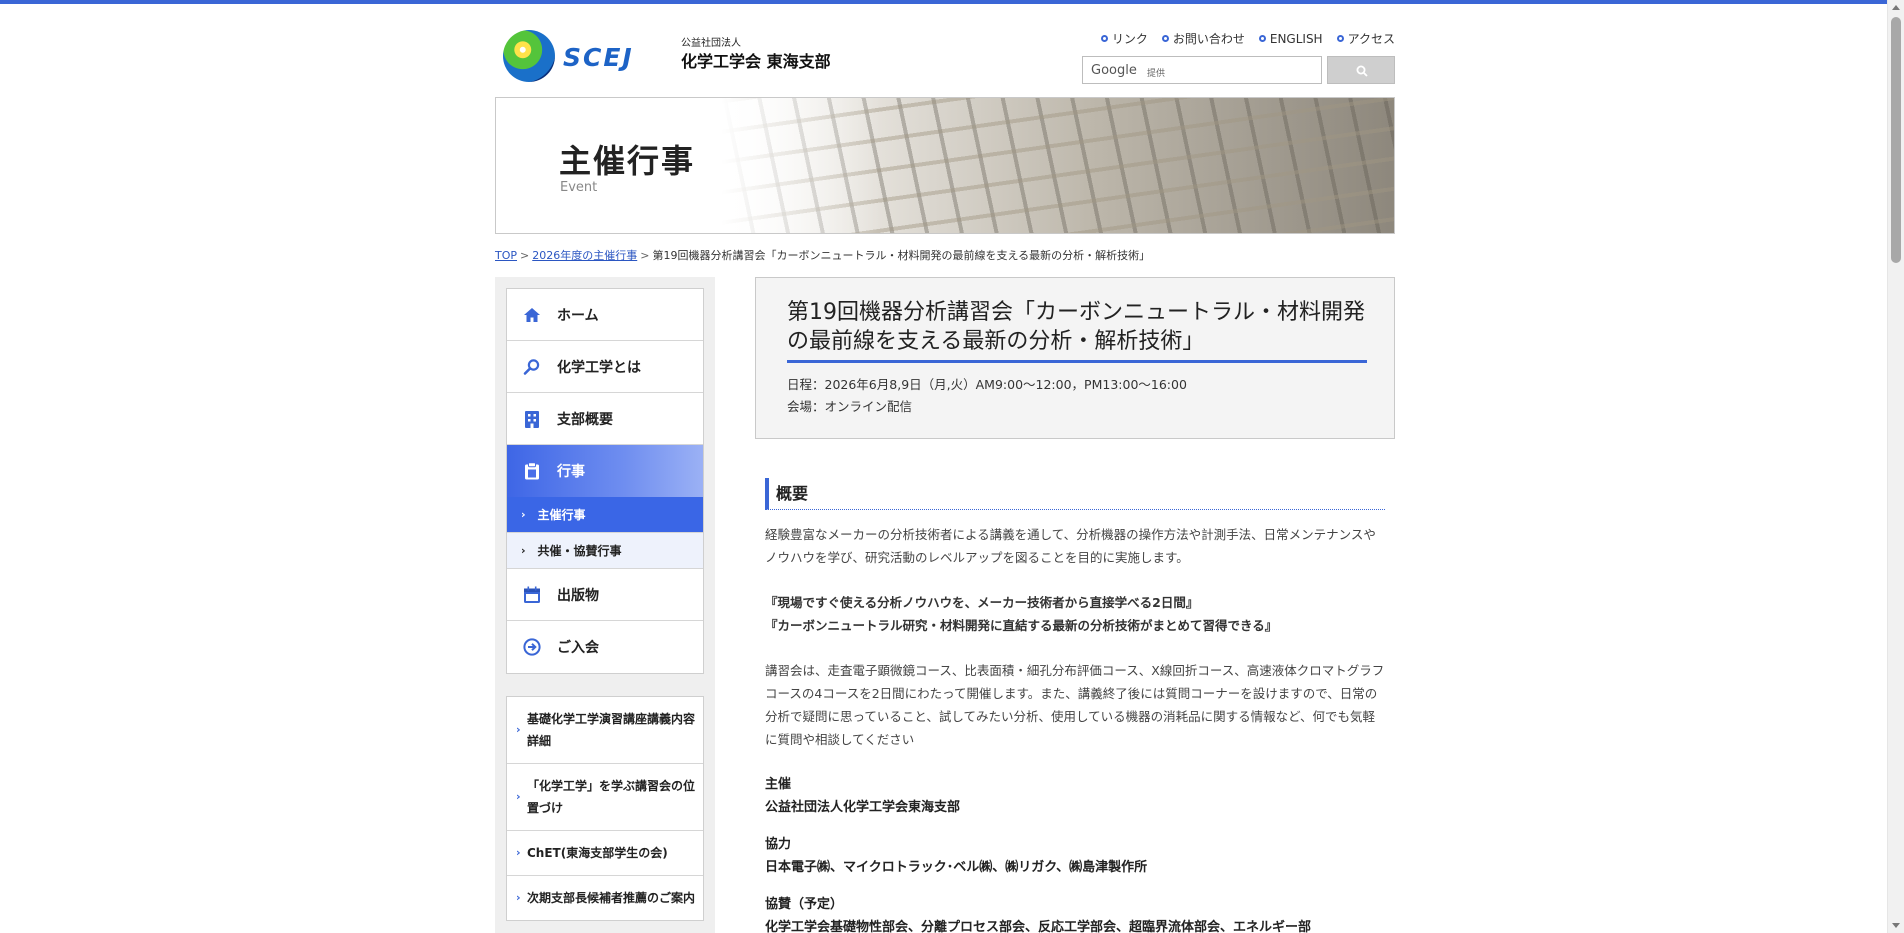 The height and width of the screenshot is (933, 1904). What do you see at coordinates (756, 61) in the screenshot?
I see `org-name: 化学工学会 東海支部` at bounding box center [756, 61].